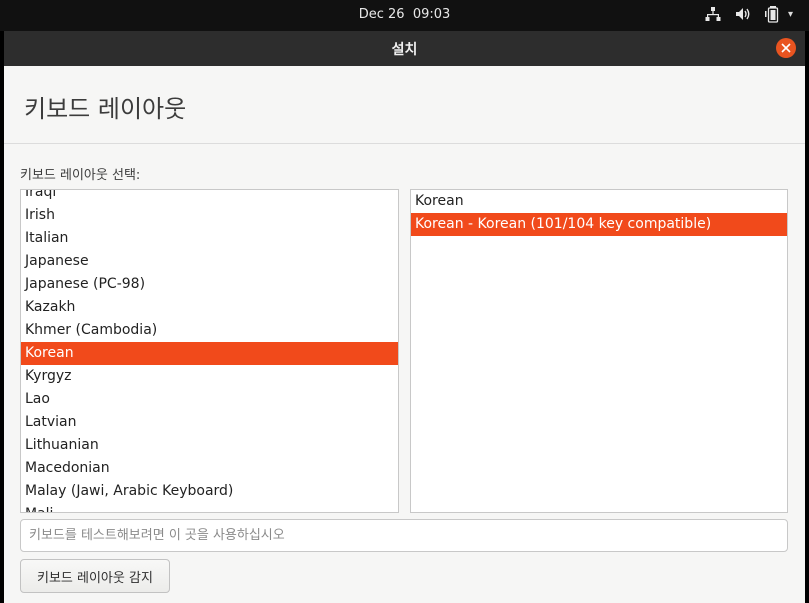  What do you see at coordinates (209, 491) in the screenshot?
I see `layout-list-item: Malay (Jawi, Arabic Keyboard)` at bounding box center [209, 491].